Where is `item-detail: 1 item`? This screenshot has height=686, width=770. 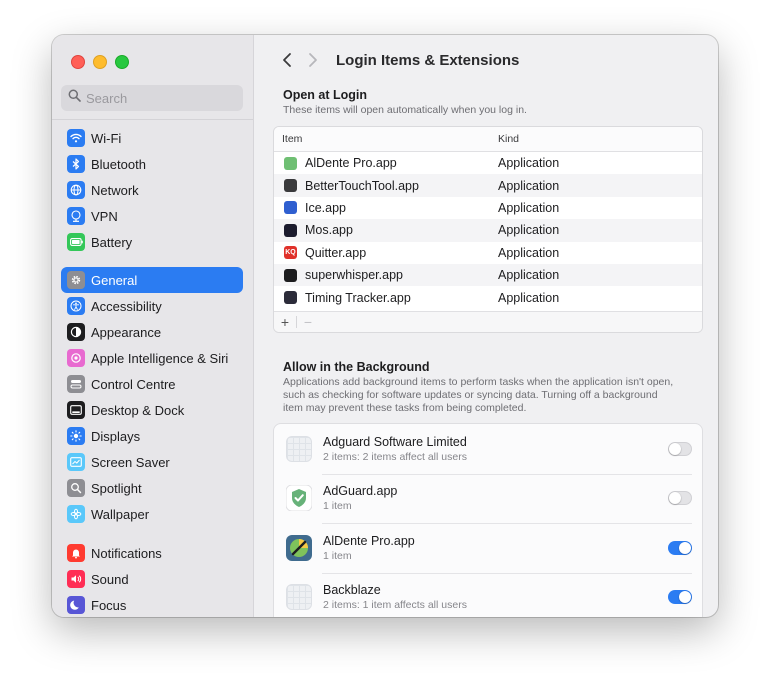 item-detail: 1 item is located at coordinates (337, 555).